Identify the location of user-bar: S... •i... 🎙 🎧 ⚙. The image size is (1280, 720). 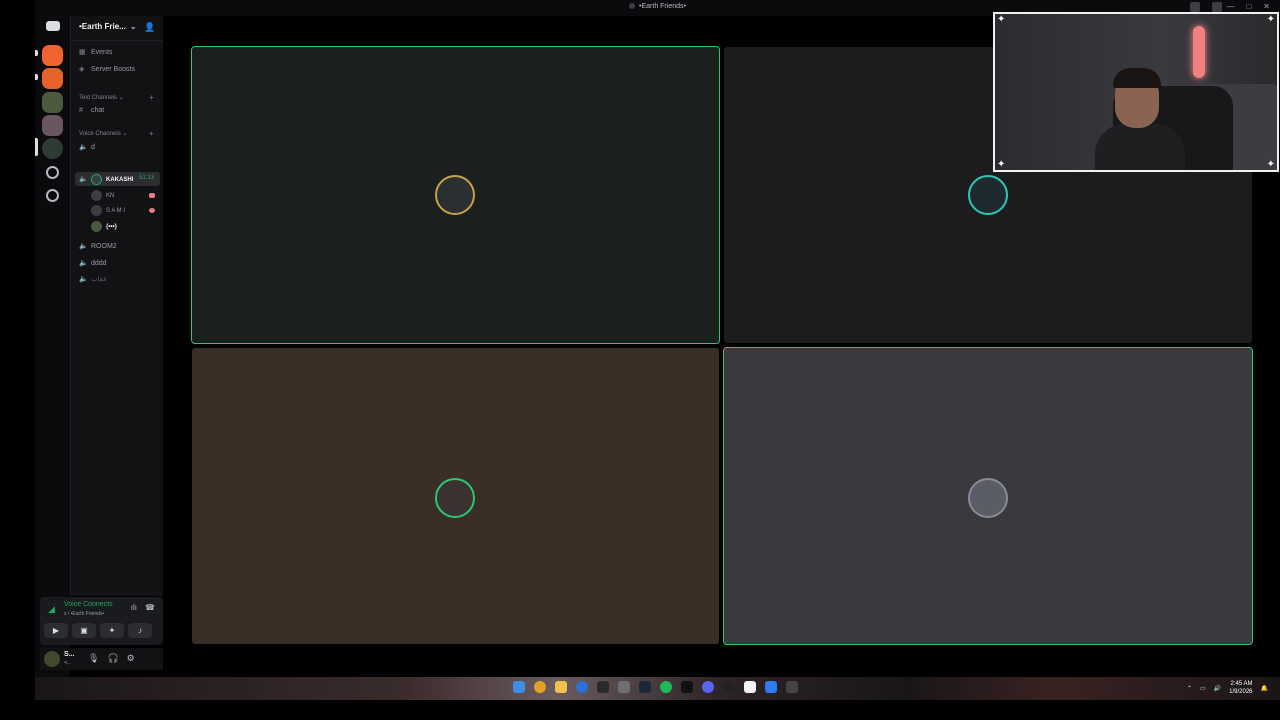
(101, 659).